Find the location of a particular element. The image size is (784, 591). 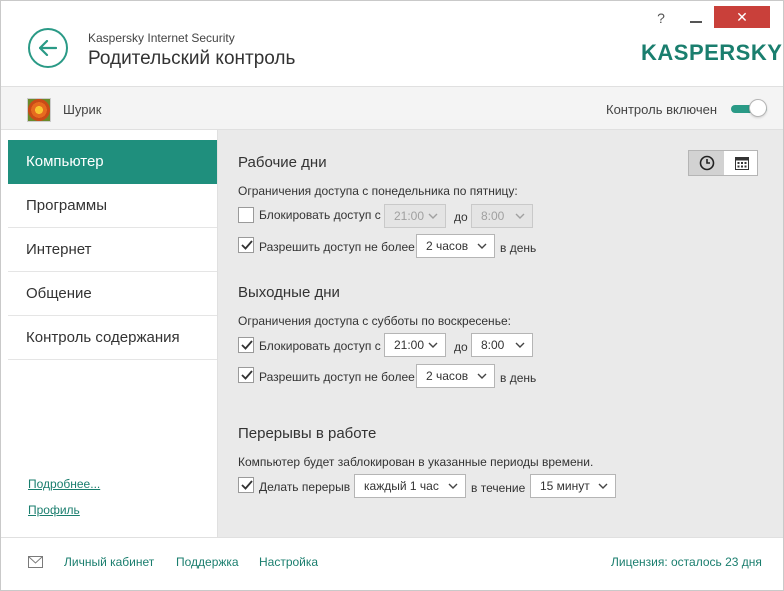

weekend-allow-suffix: в день is located at coordinates (518, 378).